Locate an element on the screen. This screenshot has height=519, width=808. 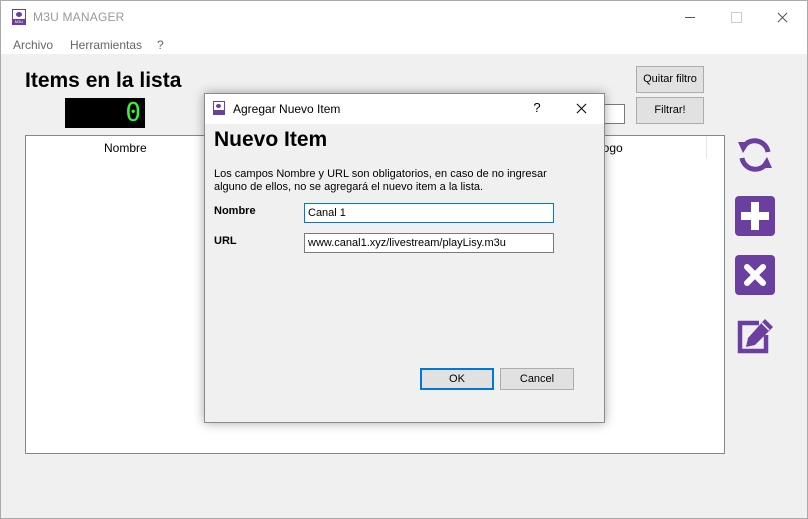
page-title: Items en la lista is located at coordinates (103, 80).